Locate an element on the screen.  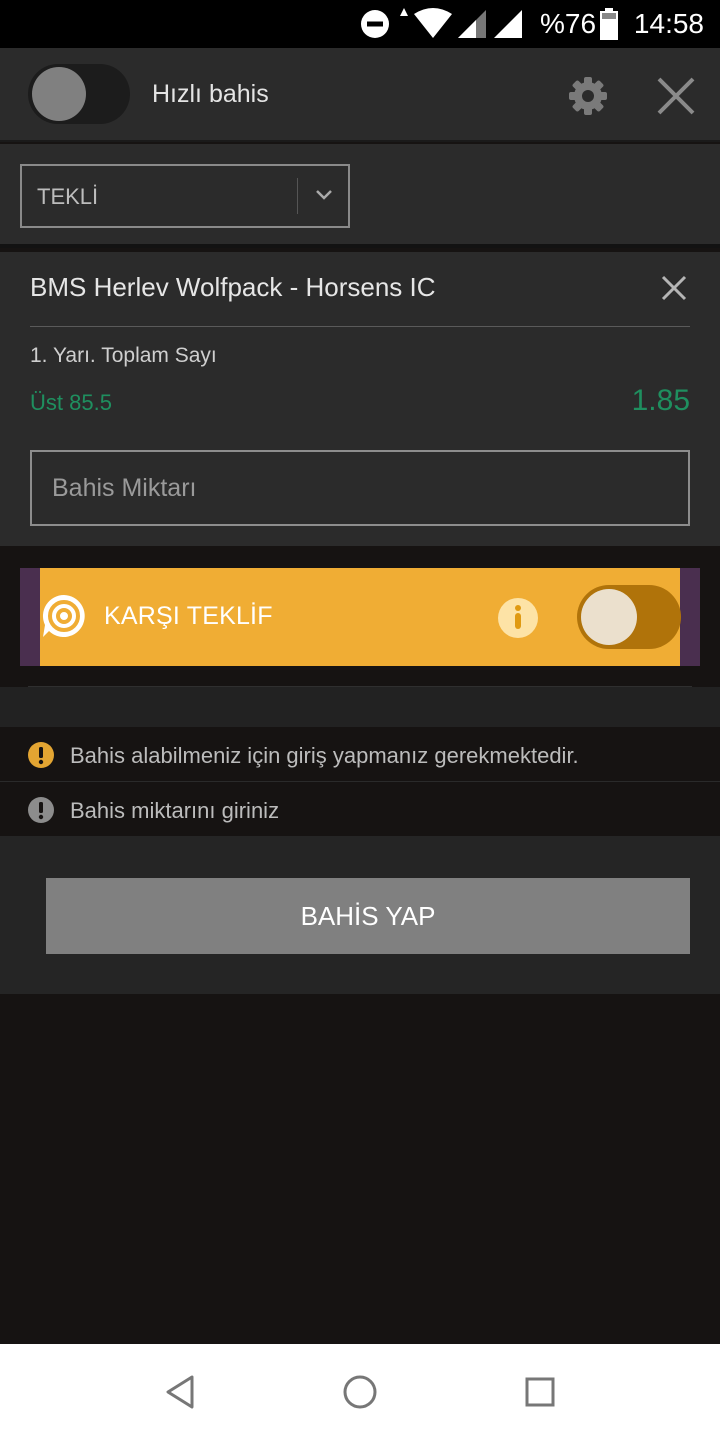
selection-name: Üst 85.5 is located at coordinates (71, 402).